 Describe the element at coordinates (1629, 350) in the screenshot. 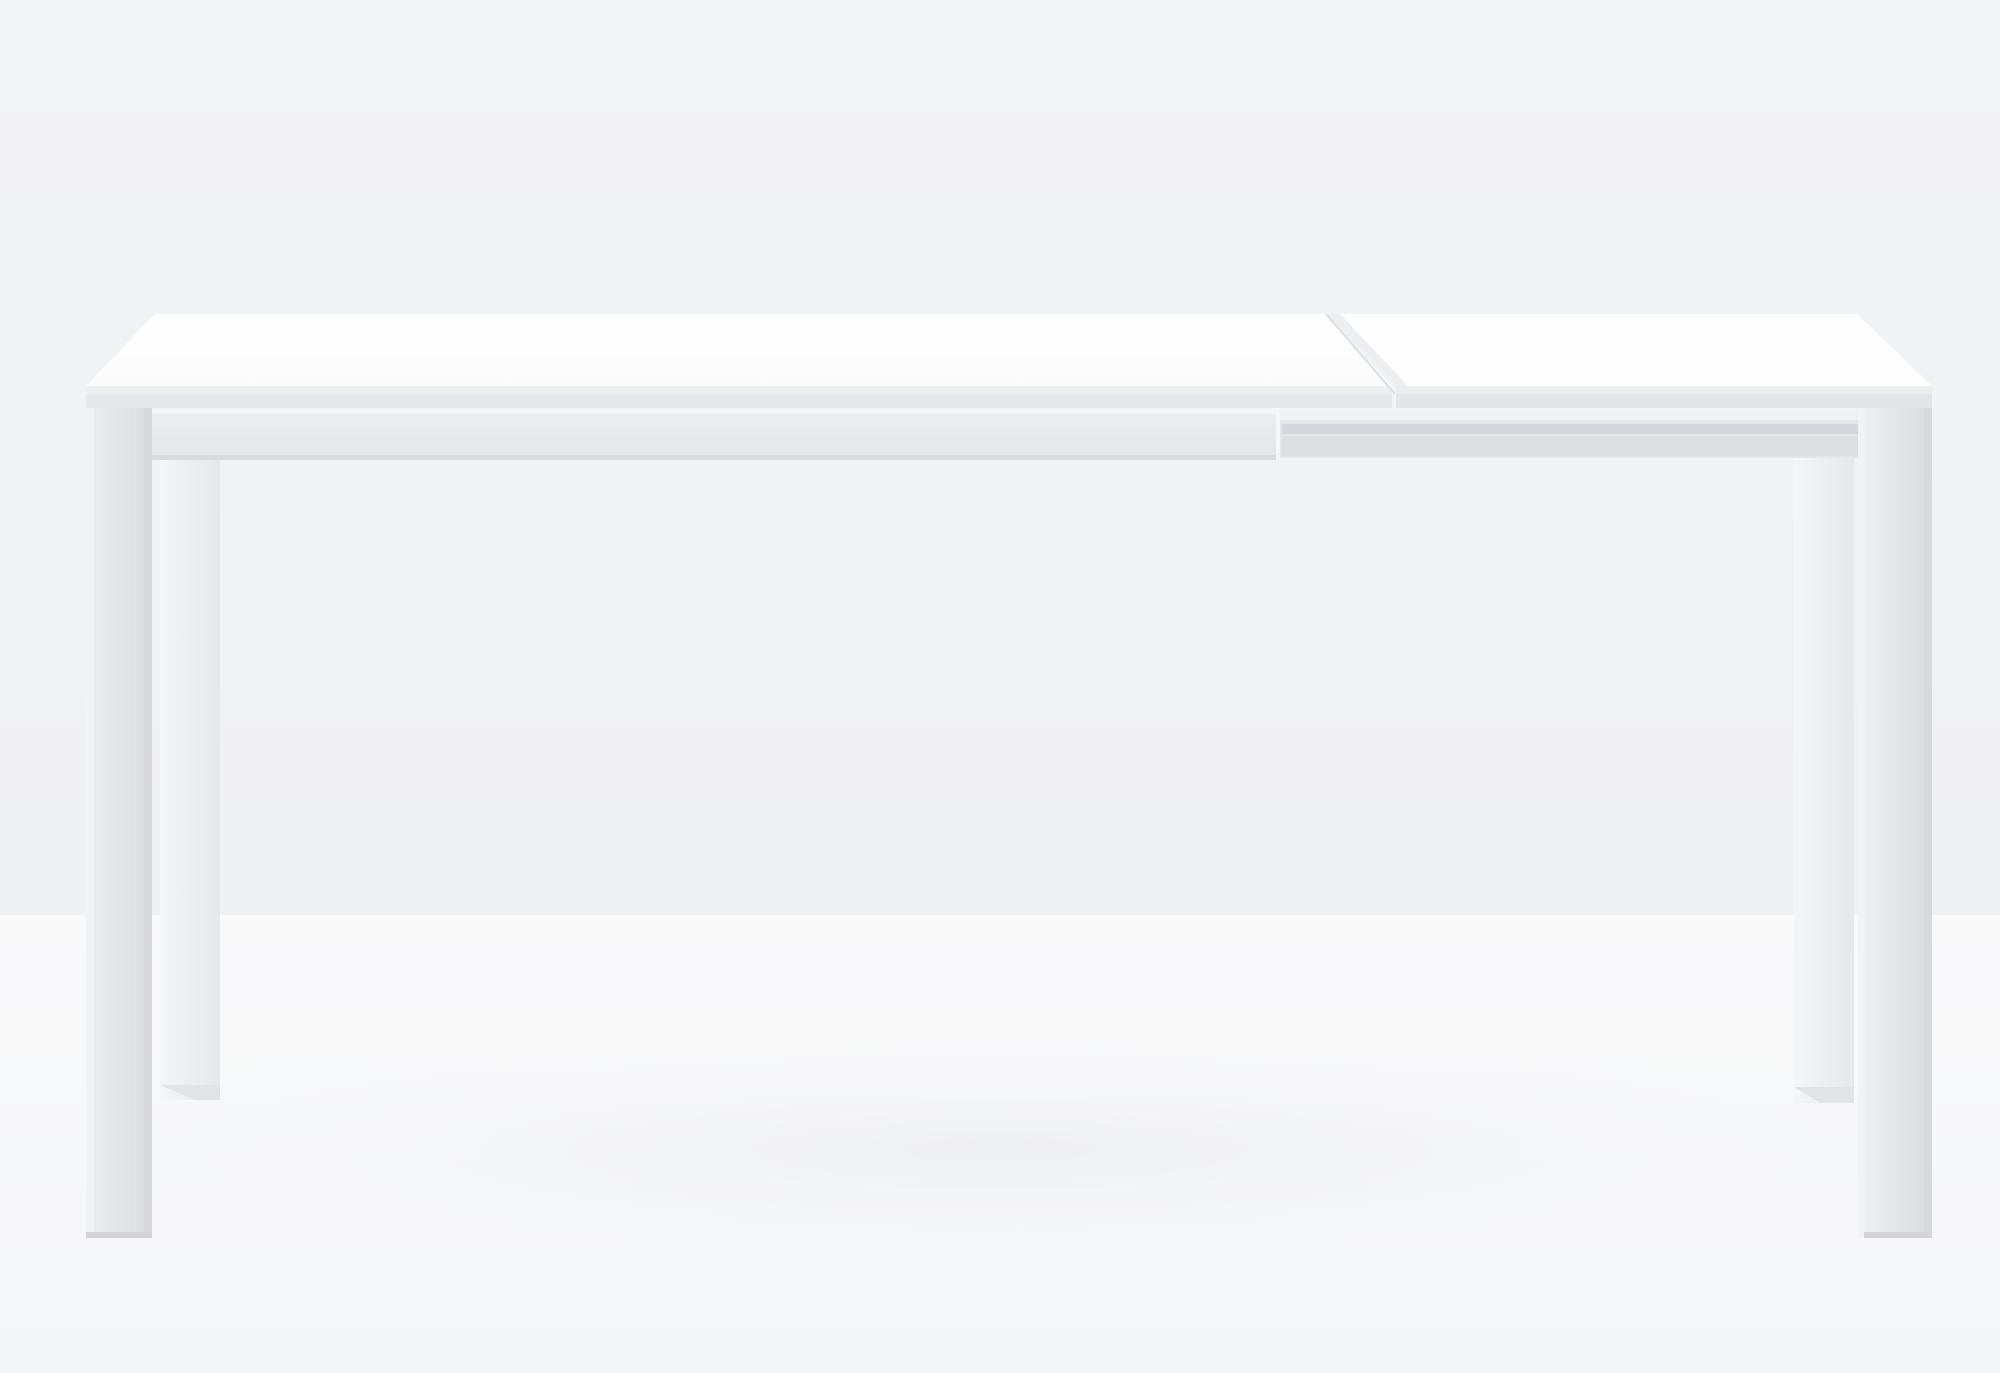

I see `tabletop-extension-surface` at that location.